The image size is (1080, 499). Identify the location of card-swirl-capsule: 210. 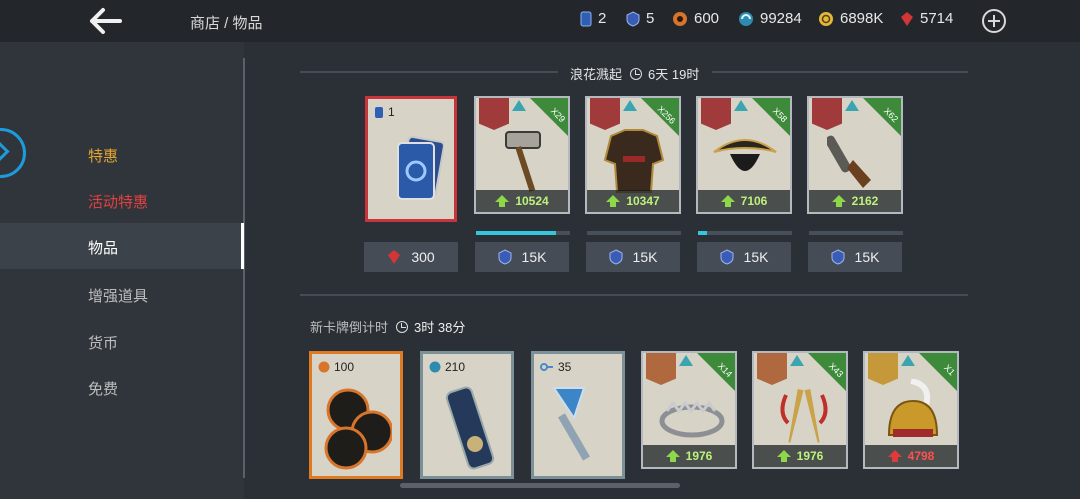
(467, 415).